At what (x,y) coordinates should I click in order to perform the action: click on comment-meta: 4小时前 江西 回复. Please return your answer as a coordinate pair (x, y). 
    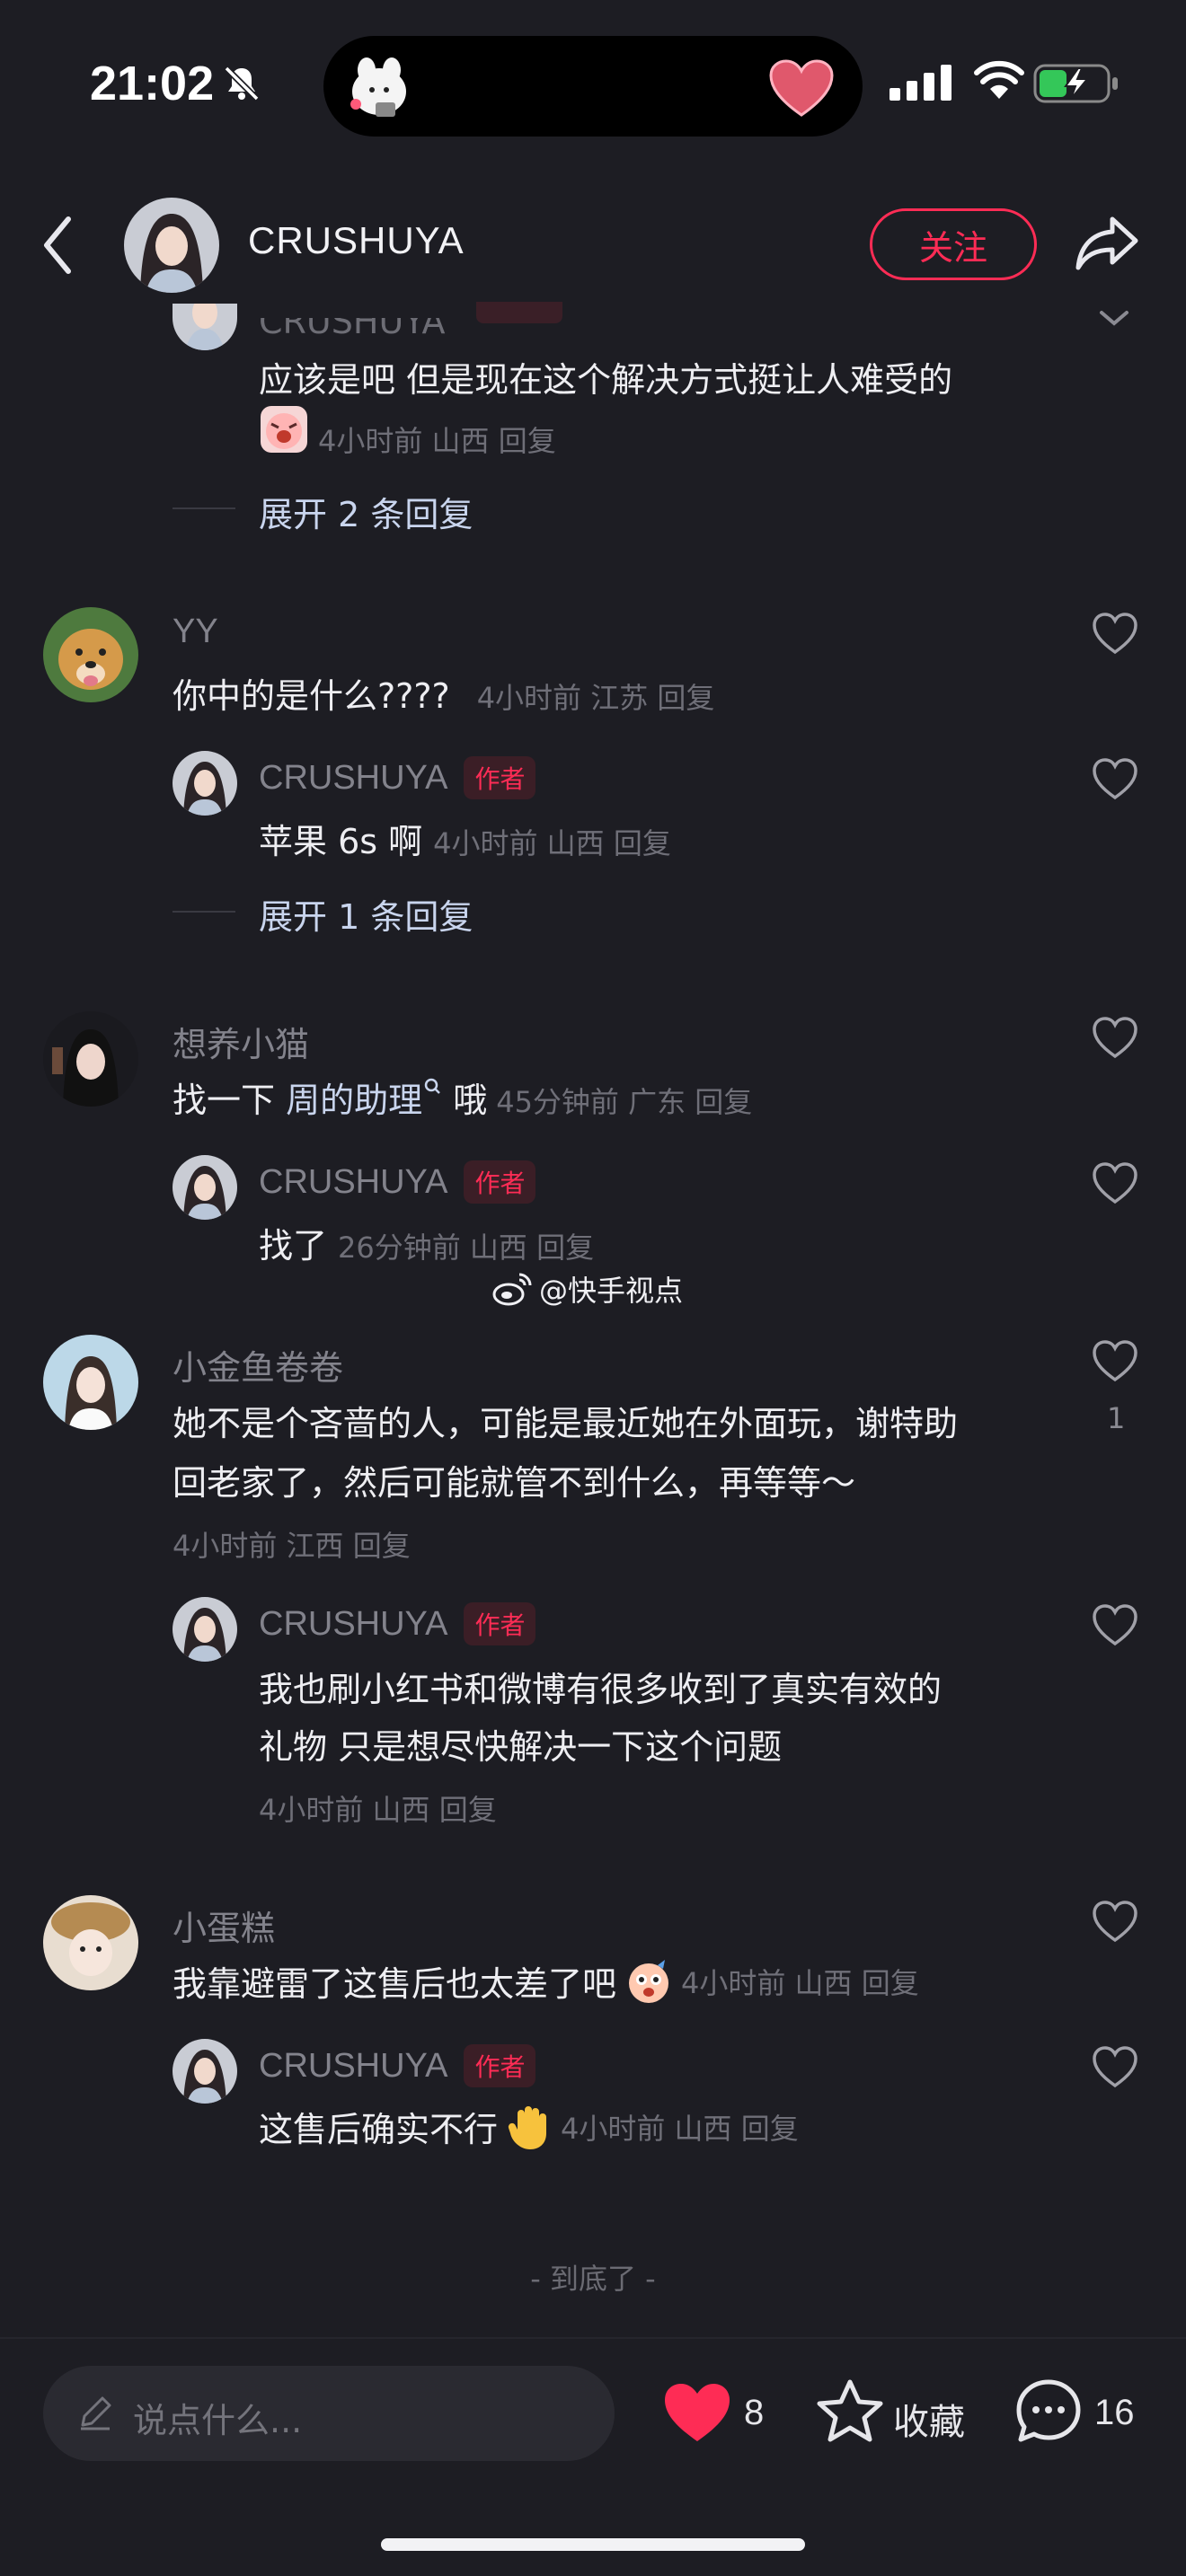
    Looking at the image, I should click on (292, 1544).